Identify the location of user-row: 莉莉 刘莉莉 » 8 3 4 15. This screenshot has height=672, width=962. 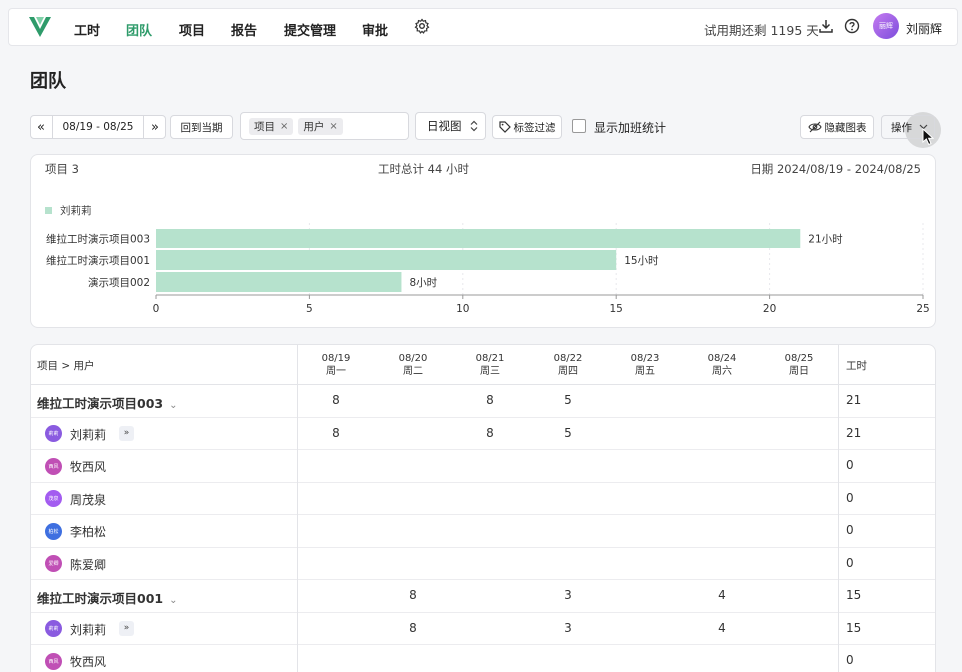
(483, 629).